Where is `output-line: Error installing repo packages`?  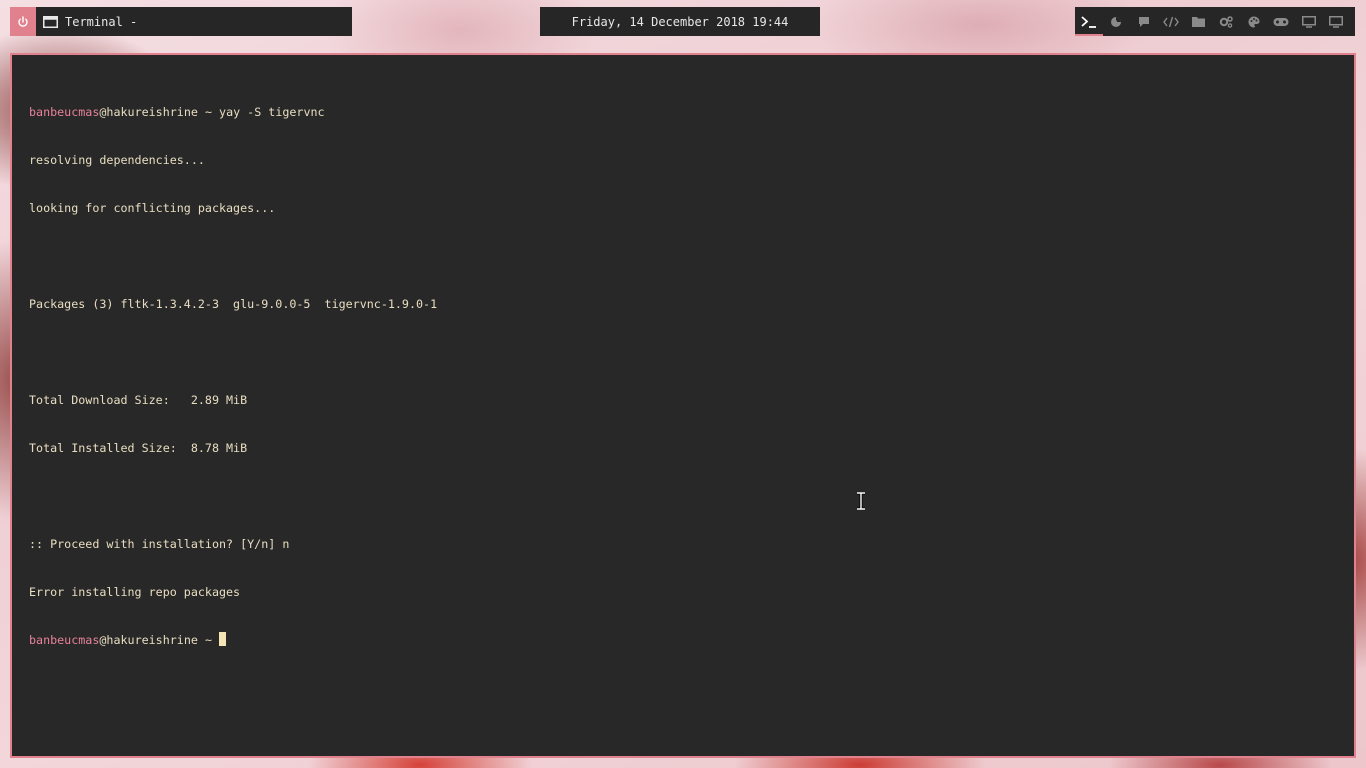
output-line: Error installing repo packages is located at coordinates (135, 592).